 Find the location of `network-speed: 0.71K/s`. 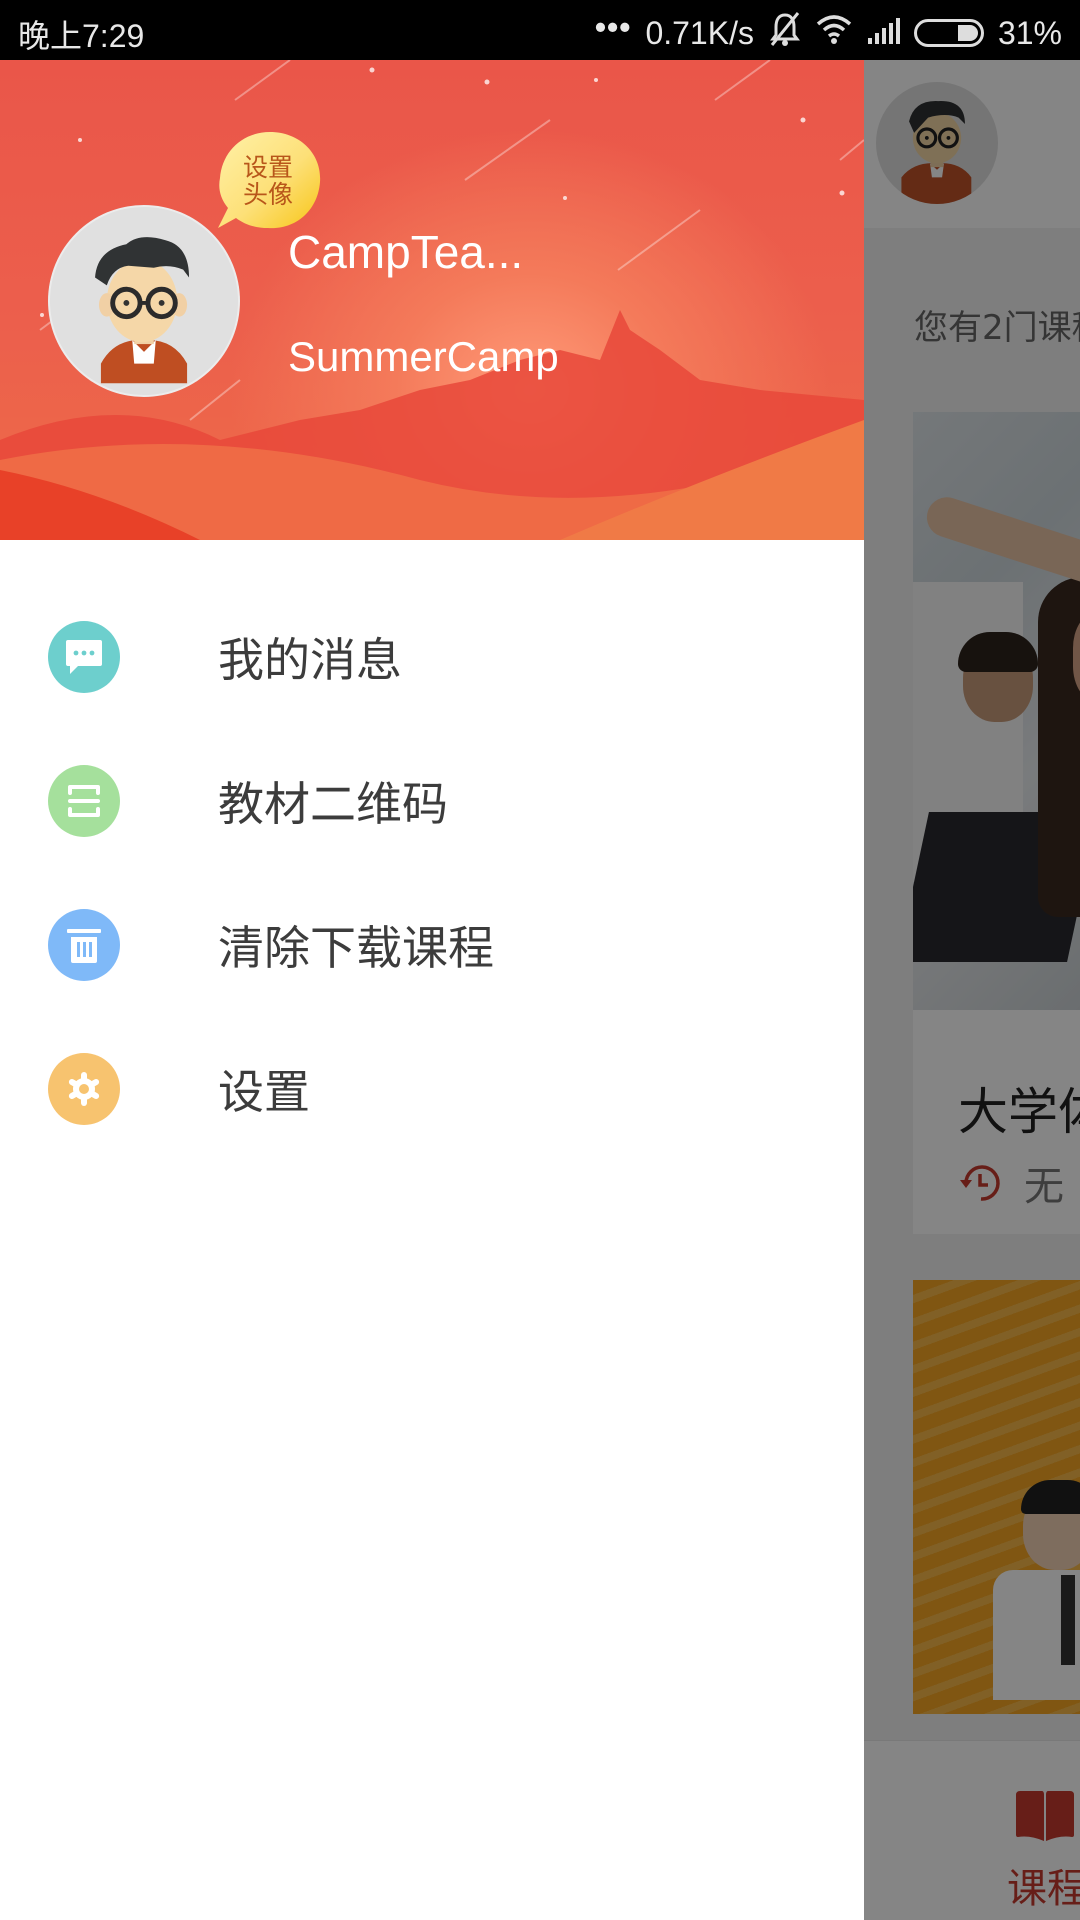

network-speed: 0.71K/s is located at coordinates (699, 32).